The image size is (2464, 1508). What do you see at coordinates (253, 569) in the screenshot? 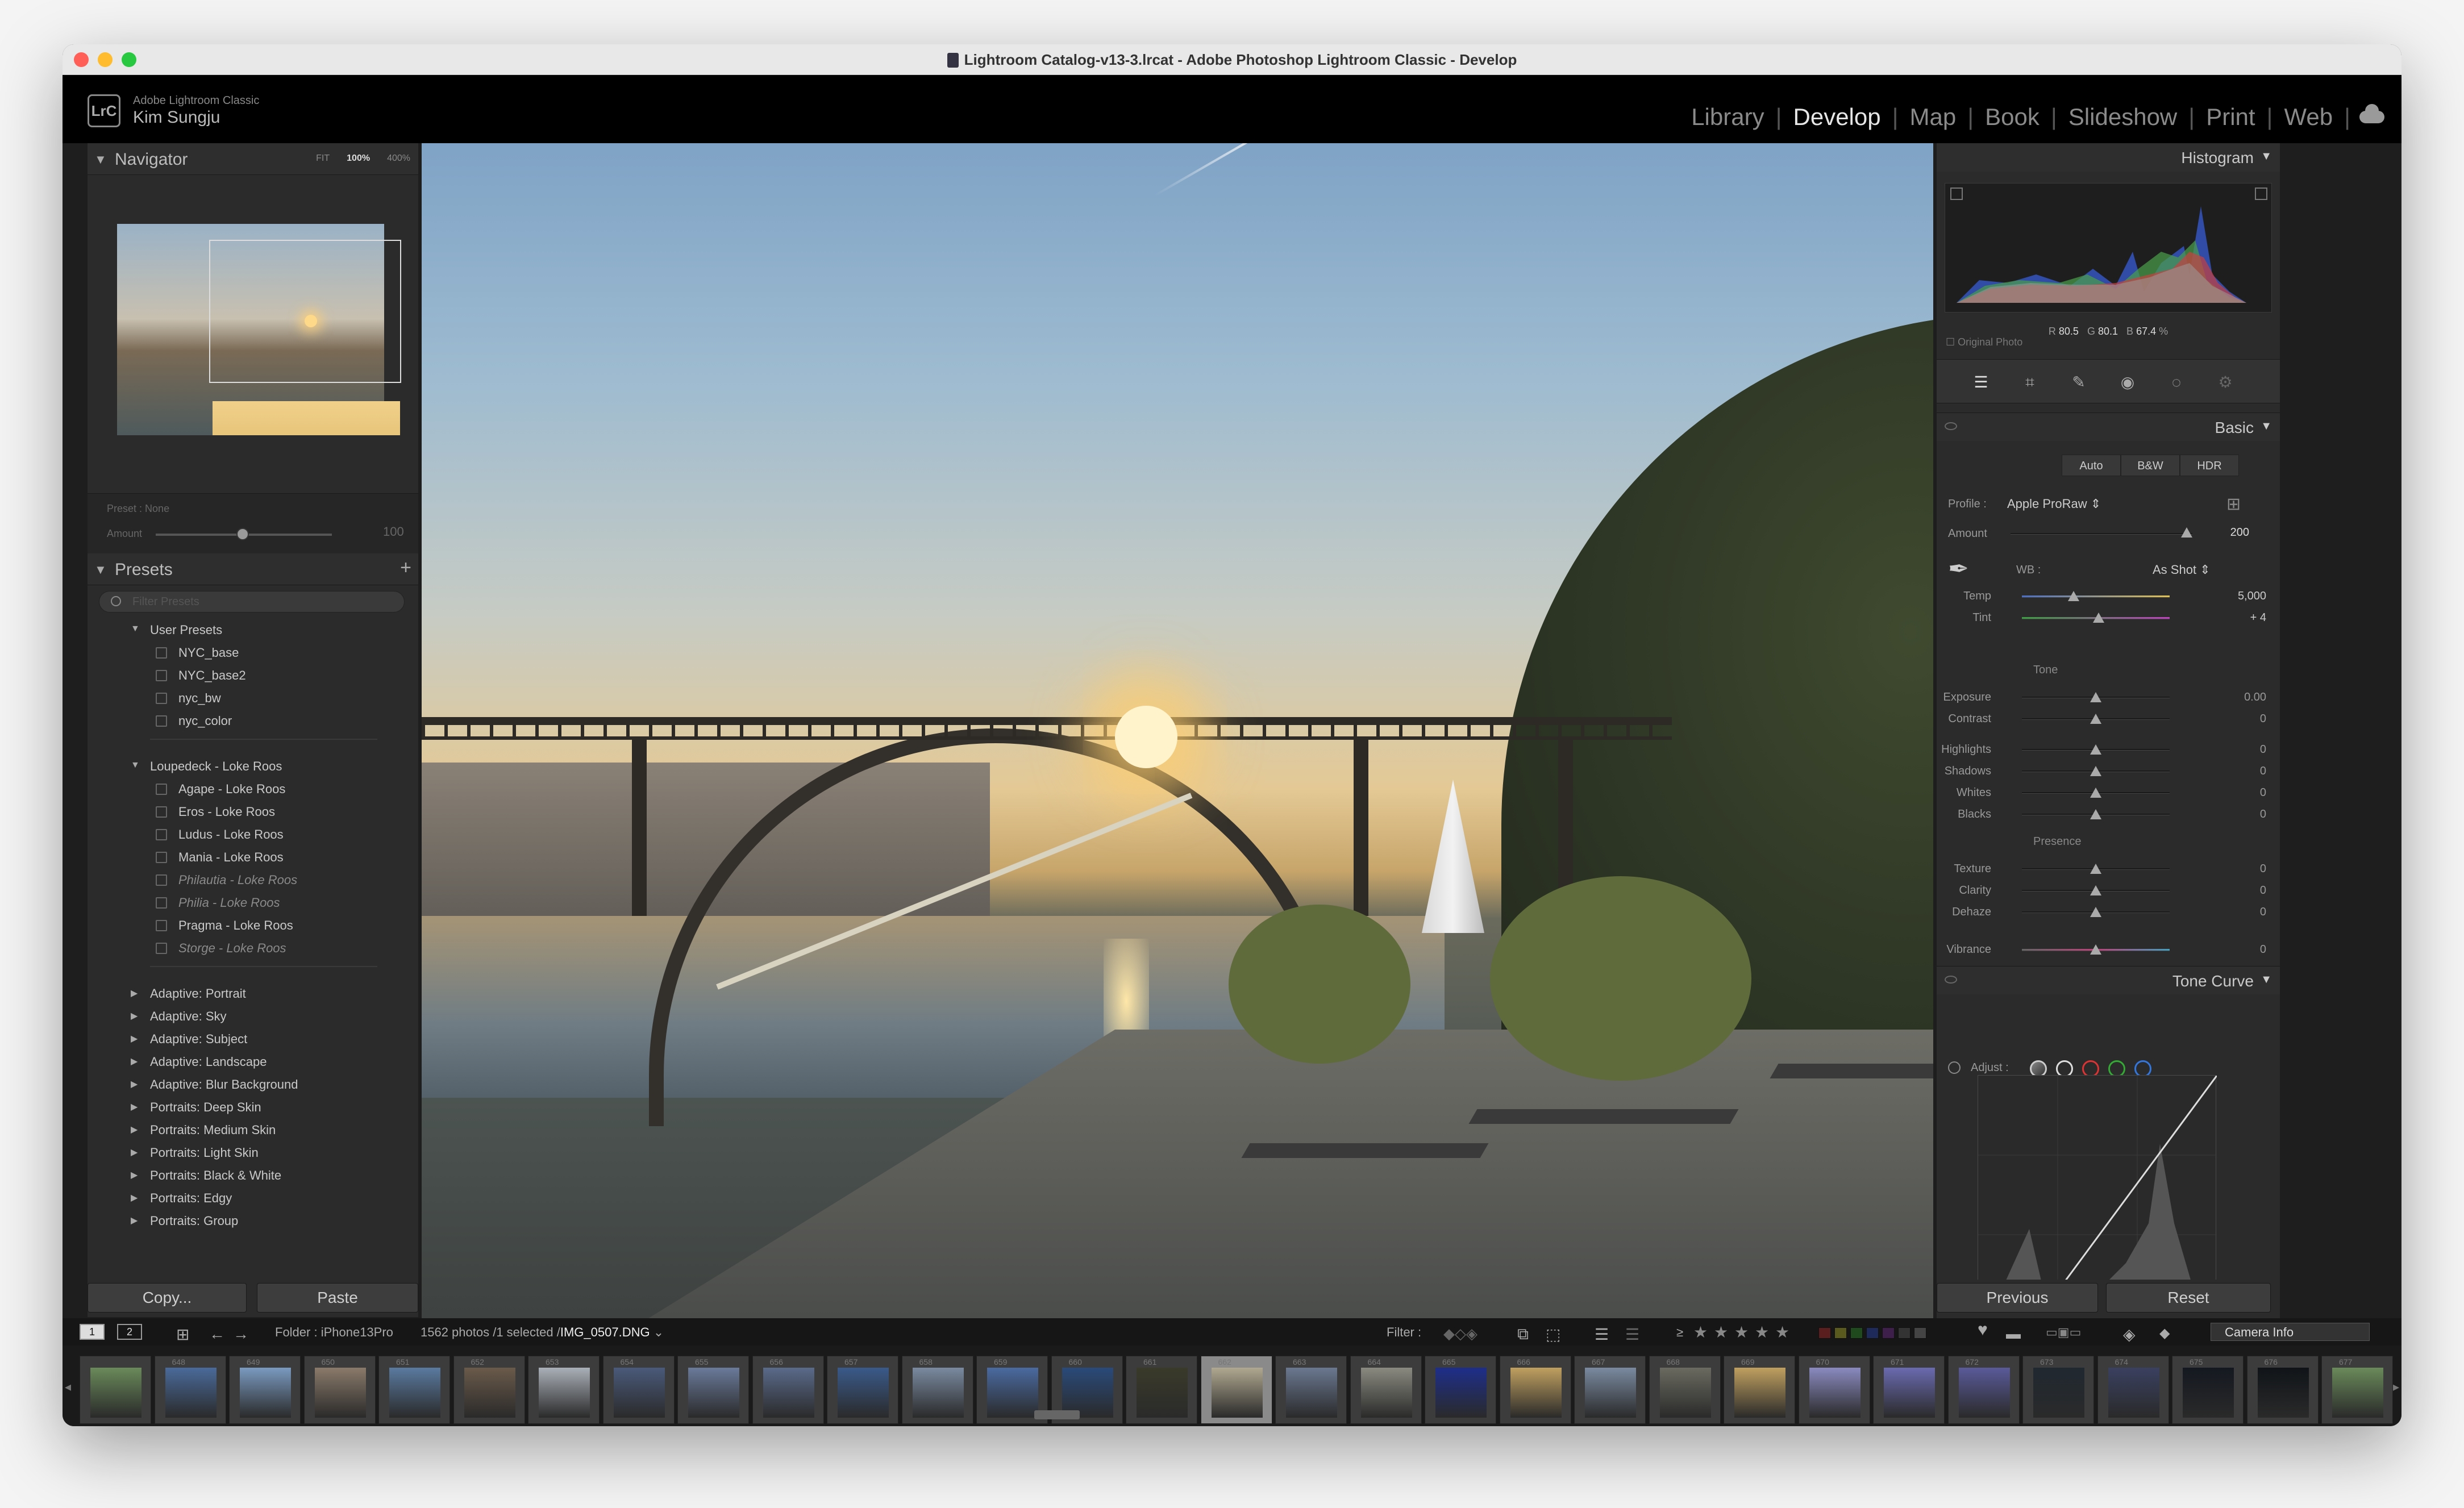
I see `presets-header: ▼ Presets +` at bounding box center [253, 569].